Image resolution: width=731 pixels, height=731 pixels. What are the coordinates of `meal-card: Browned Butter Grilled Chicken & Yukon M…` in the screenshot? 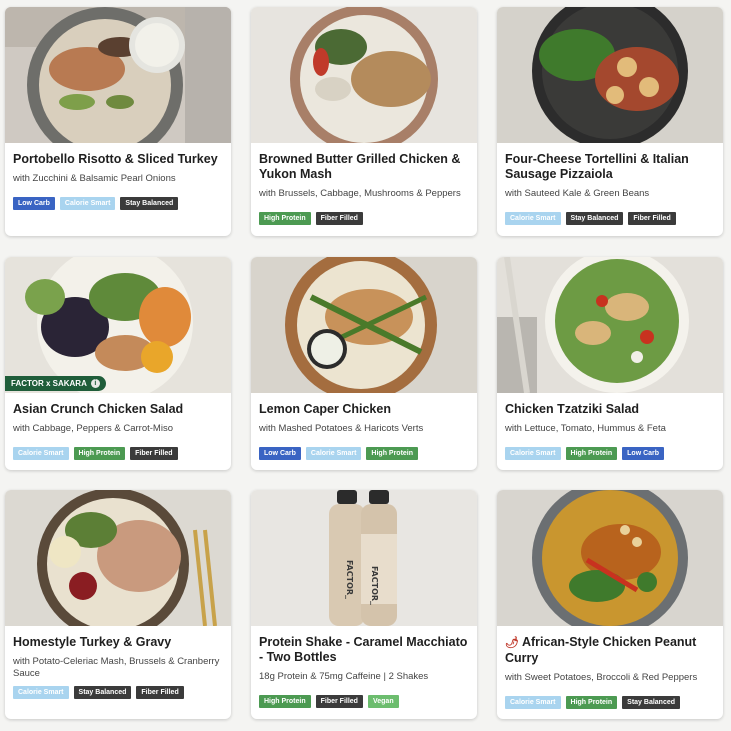 It's located at (364, 121).